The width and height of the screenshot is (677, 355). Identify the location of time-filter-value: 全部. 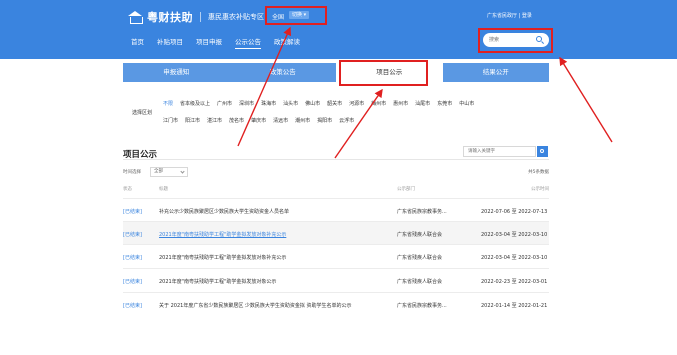
(158, 171).